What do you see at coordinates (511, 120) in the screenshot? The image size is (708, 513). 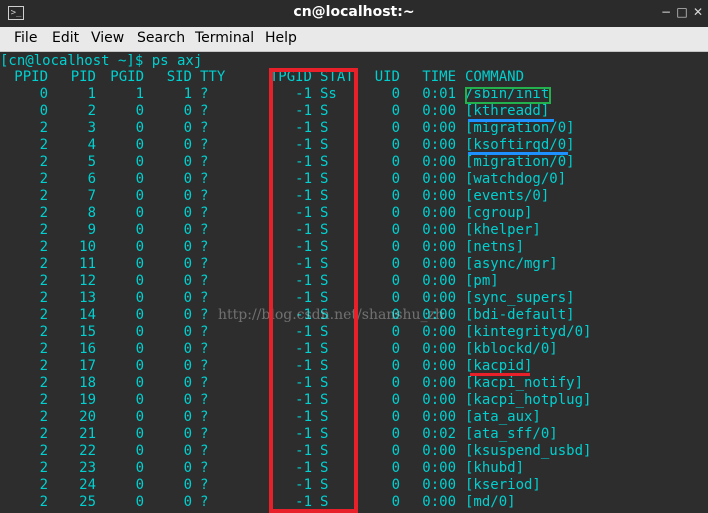 I see `kthreadd-underline` at bounding box center [511, 120].